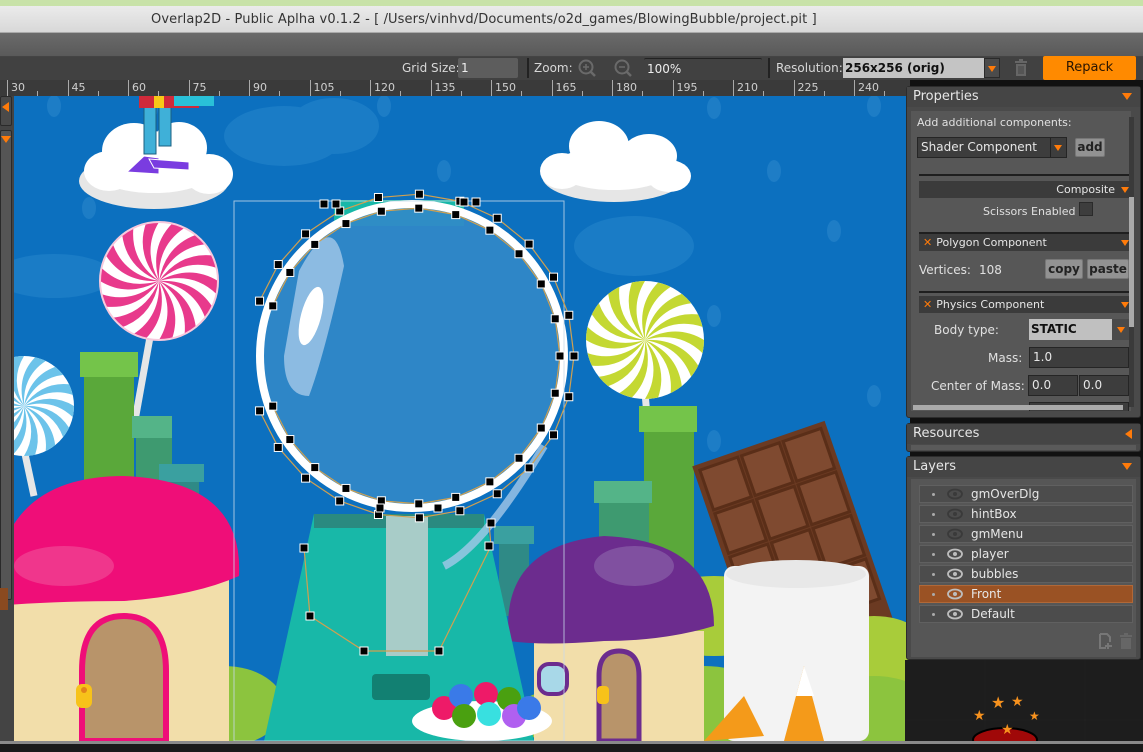 The width and height of the screenshot is (1143, 752). Describe the element at coordinates (1025, 304) in the screenshot. I see `physics-component-header: ✕ Physics Component` at that location.